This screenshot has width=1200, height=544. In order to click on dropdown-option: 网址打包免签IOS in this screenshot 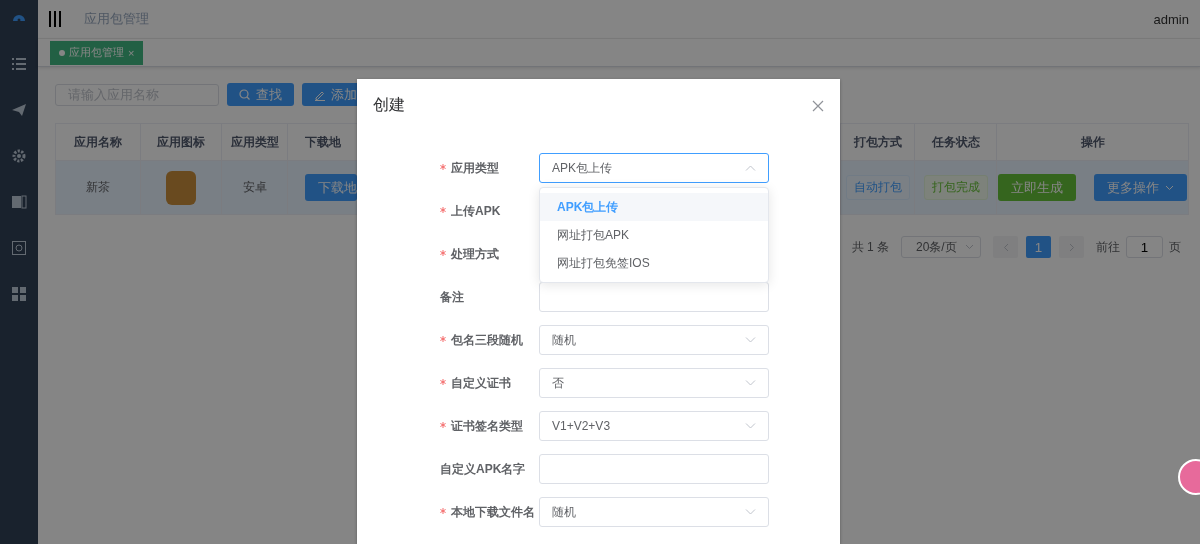, I will do `click(654, 263)`.